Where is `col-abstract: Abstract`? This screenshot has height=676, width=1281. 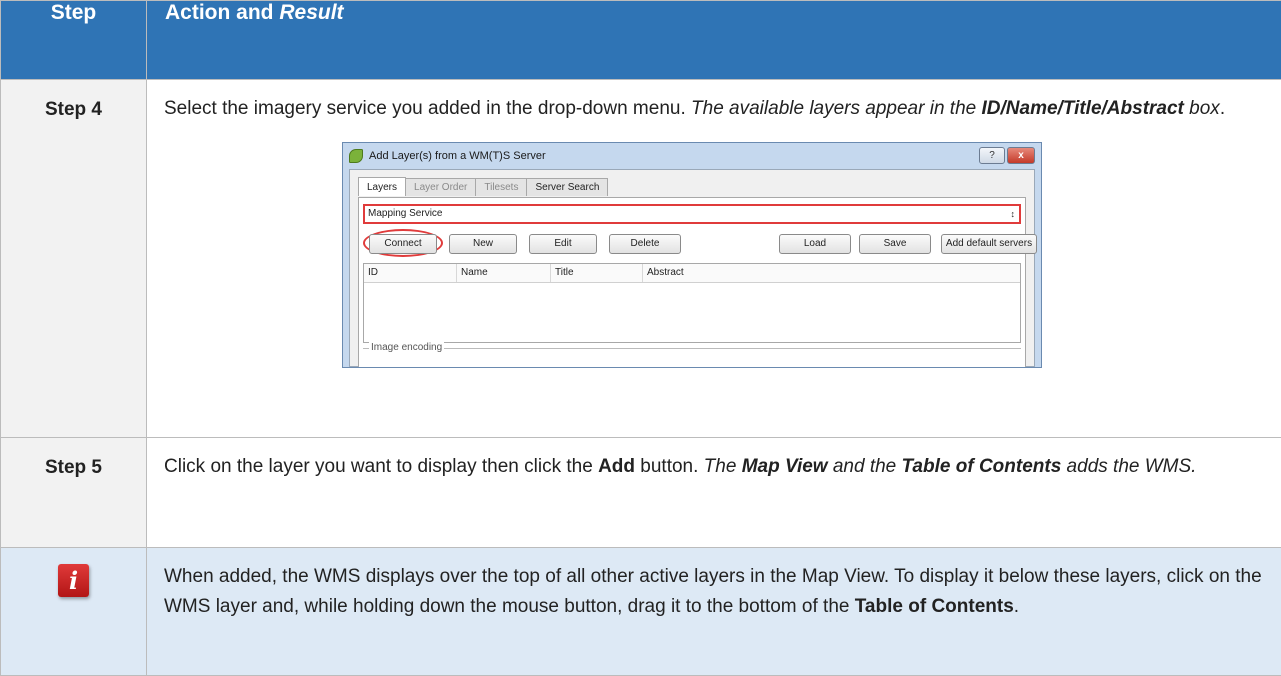
col-abstract: Abstract is located at coordinates (663, 273).